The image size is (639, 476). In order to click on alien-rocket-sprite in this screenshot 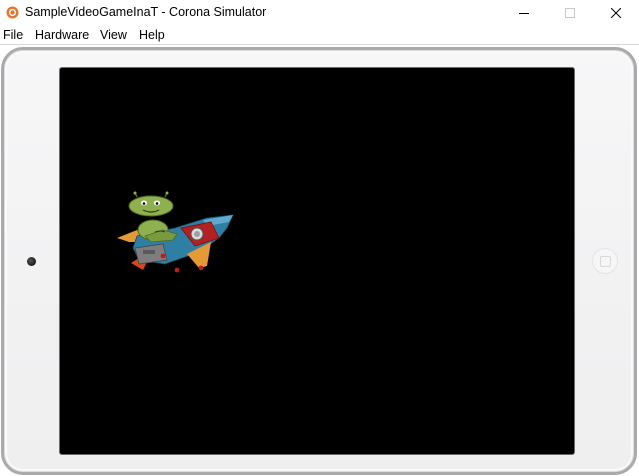, I will do `click(178, 235)`.